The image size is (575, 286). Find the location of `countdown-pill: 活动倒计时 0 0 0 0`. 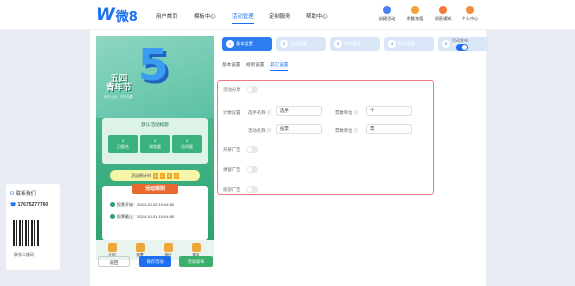

countdown-pill: 活动倒计时 0 0 0 0 is located at coordinates (155, 175).